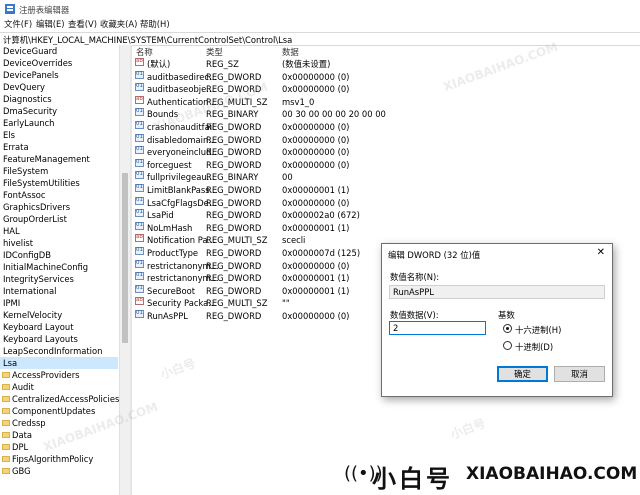  What do you see at coordinates (534, 347) in the screenshot?
I see `decimal-radio-label: 十进制(D)` at bounding box center [534, 347].